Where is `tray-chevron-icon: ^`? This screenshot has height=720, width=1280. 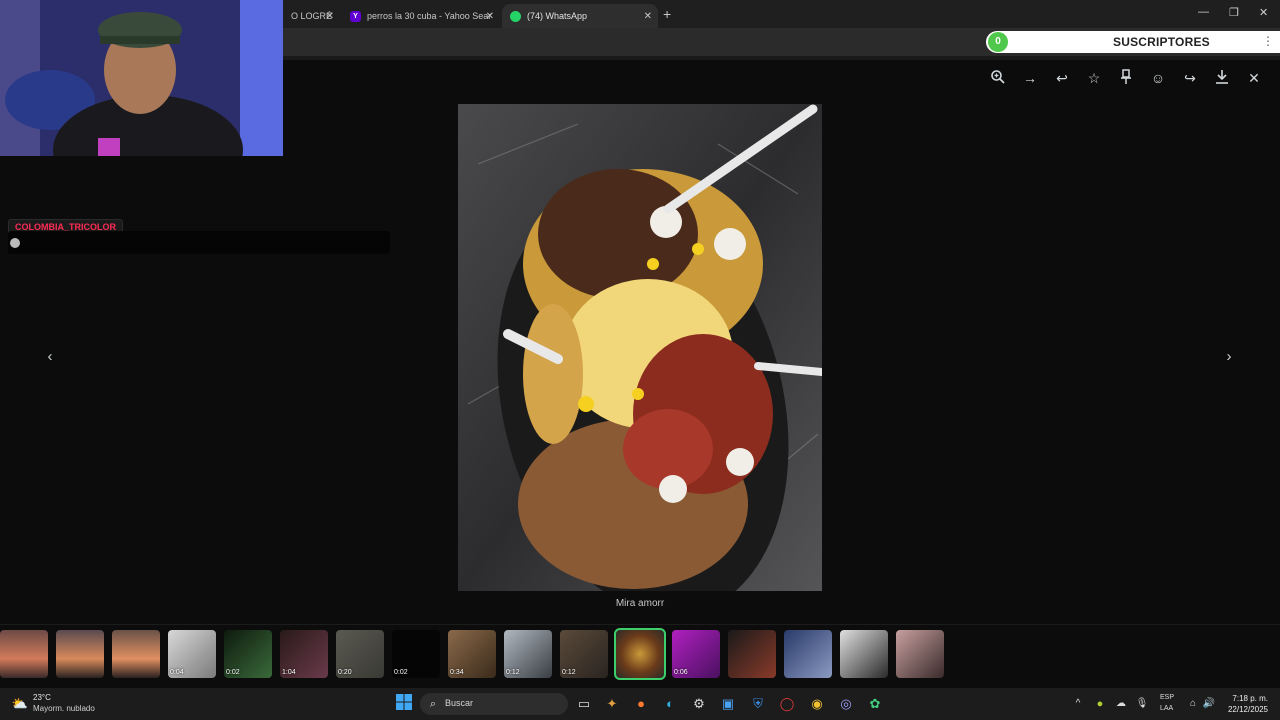
tray-chevron-icon: ^ is located at coordinates (1078, 704).